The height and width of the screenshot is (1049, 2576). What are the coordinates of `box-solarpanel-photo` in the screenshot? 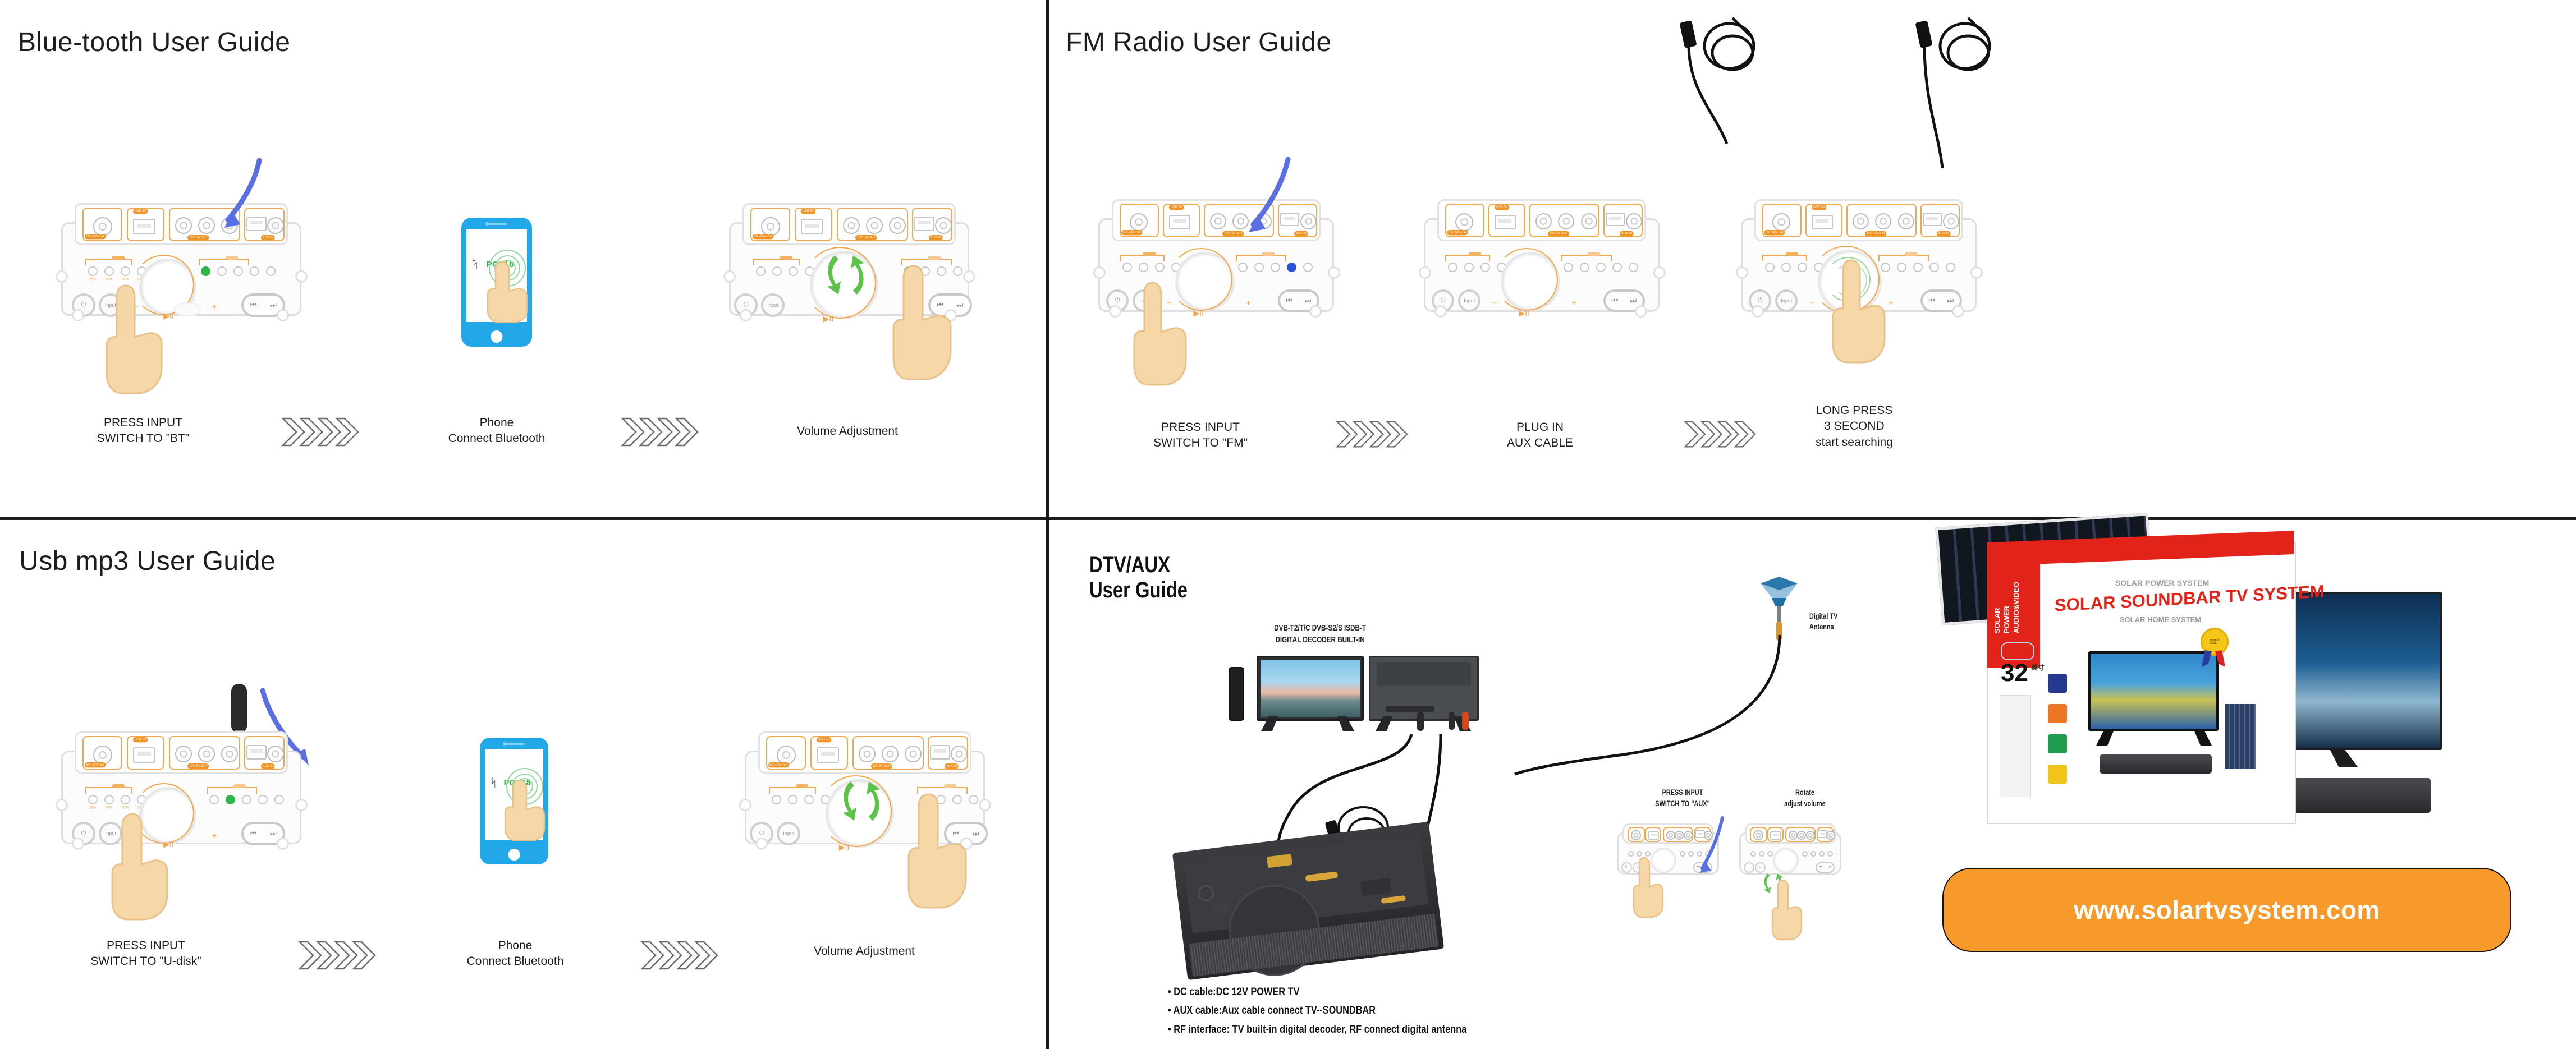 It's located at (2240, 736).